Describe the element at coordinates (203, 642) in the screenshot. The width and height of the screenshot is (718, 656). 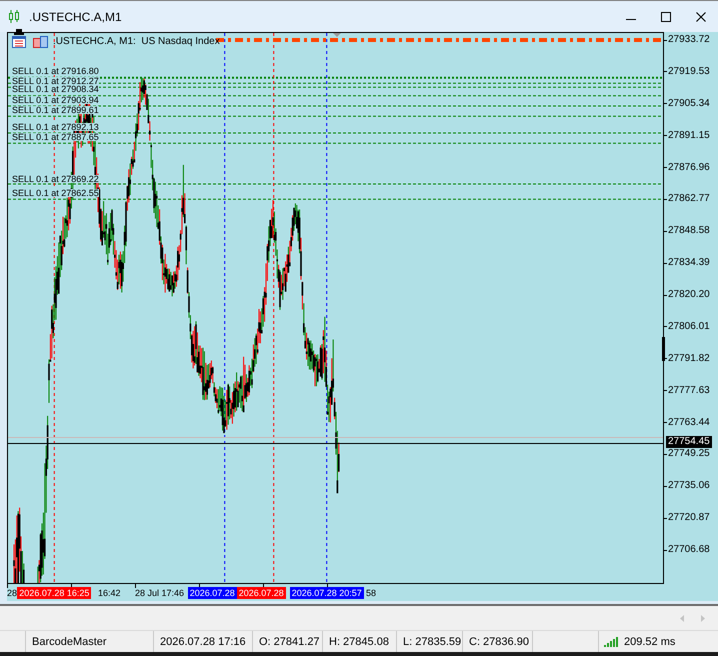
I see `bar-time: 2026.07.28 17:16` at that location.